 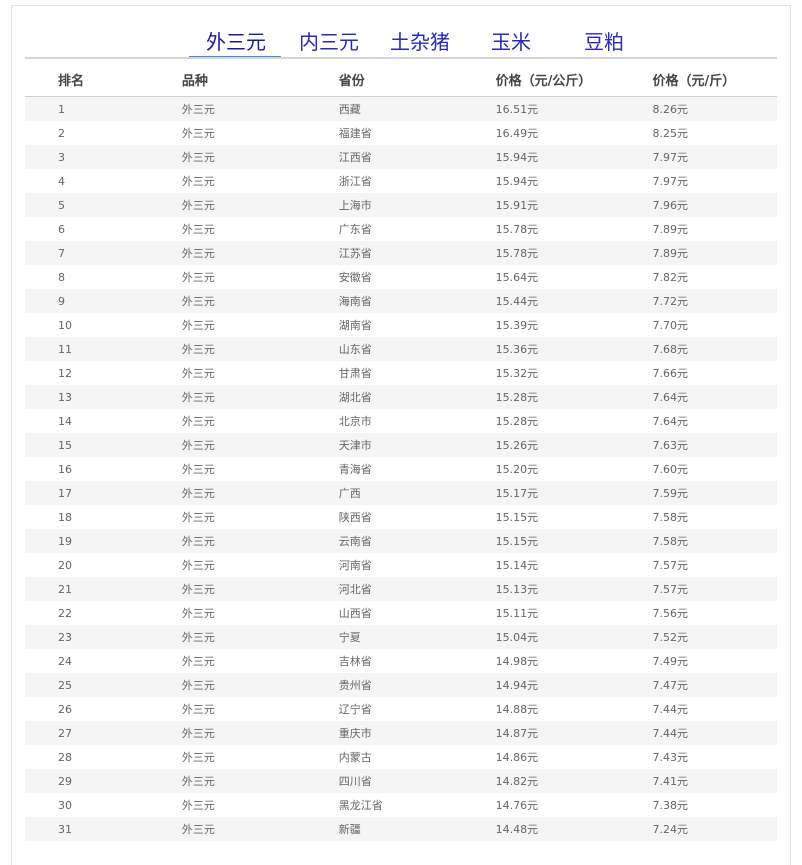 I want to click on table-row: 27 外三元 重庆市 14.87元 7.44元, so click(x=401, y=733).